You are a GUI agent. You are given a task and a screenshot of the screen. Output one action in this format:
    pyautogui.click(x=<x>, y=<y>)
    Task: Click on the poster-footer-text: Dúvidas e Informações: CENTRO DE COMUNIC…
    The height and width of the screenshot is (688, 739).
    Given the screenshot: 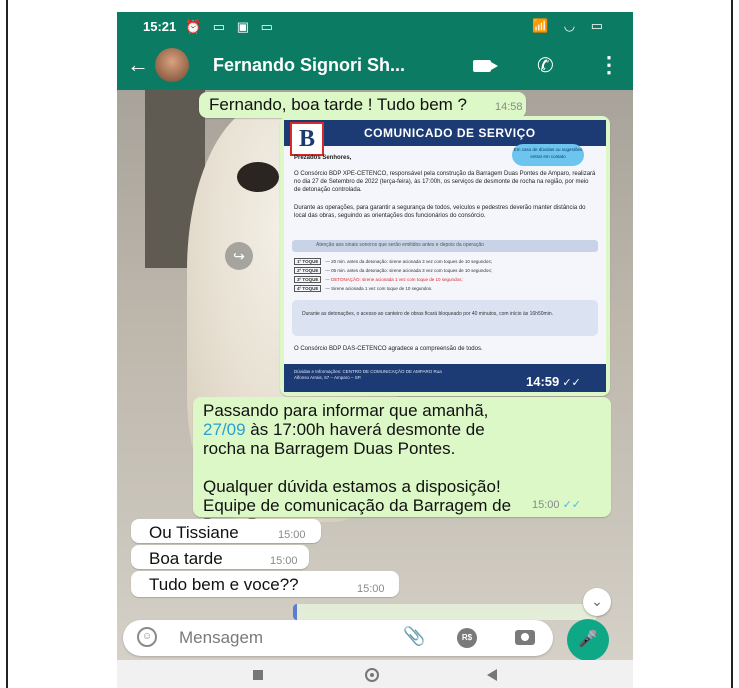 What is the action you would take?
    pyautogui.click(x=368, y=374)
    